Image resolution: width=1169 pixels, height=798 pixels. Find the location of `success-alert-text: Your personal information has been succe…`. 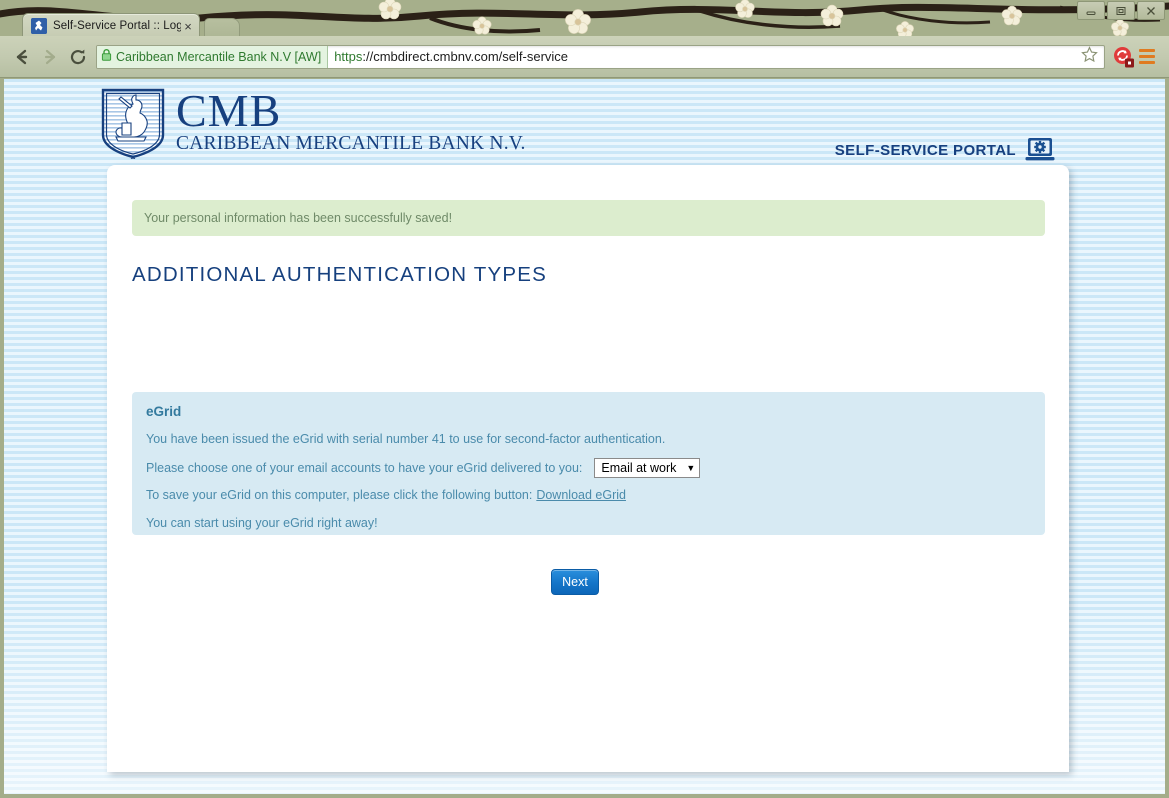

success-alert-text: Your personal information has been succe… is located at coordinates (298, 218).